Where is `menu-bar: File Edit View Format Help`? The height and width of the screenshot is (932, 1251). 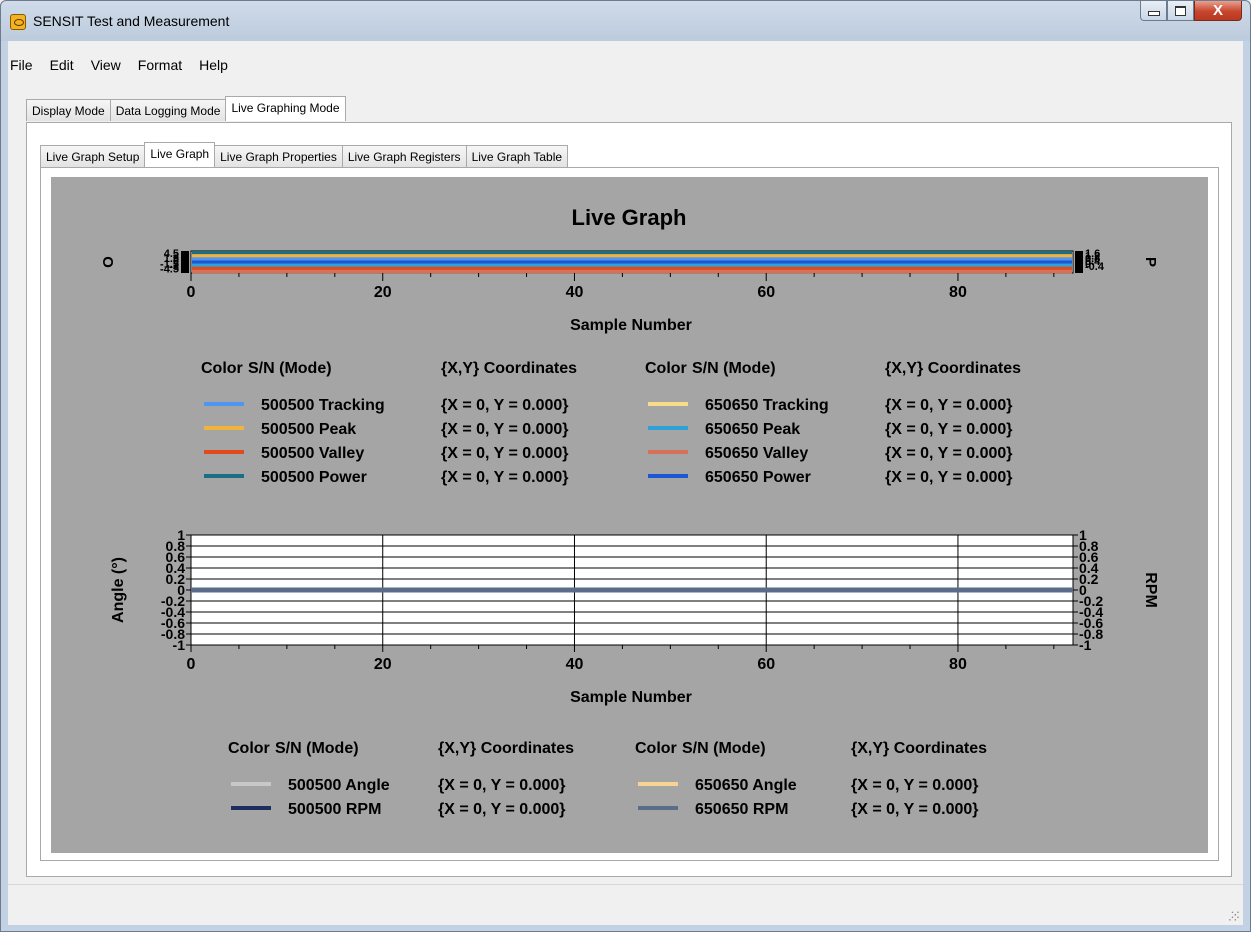 menu-bar: File Edit View Format Help is located at coordinates (123, 66).